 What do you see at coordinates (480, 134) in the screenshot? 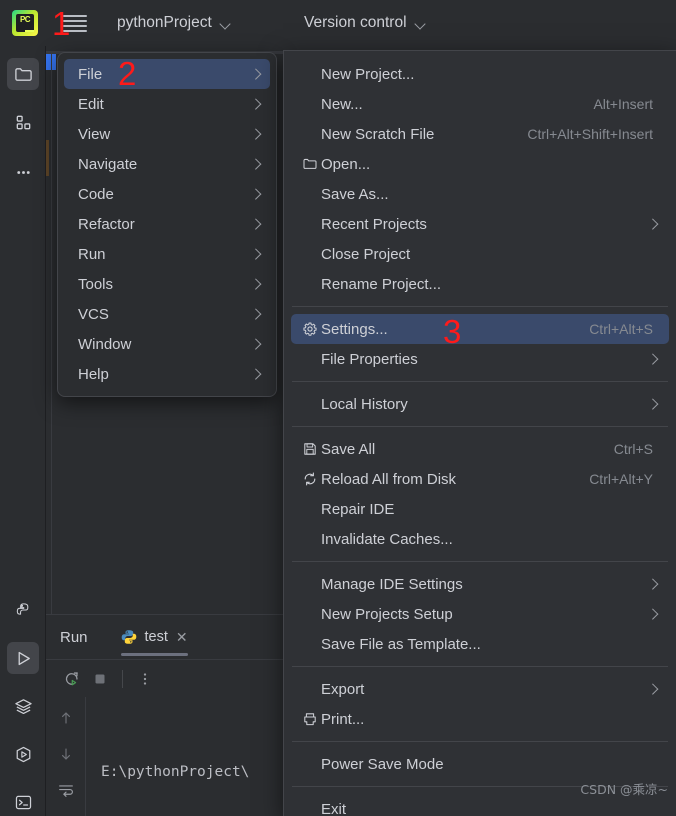
I see `file-menu-item-new-scratch-file: New Scratch File Ctrl+Alt+Shift+Insert` at bounding box center [480, 134].